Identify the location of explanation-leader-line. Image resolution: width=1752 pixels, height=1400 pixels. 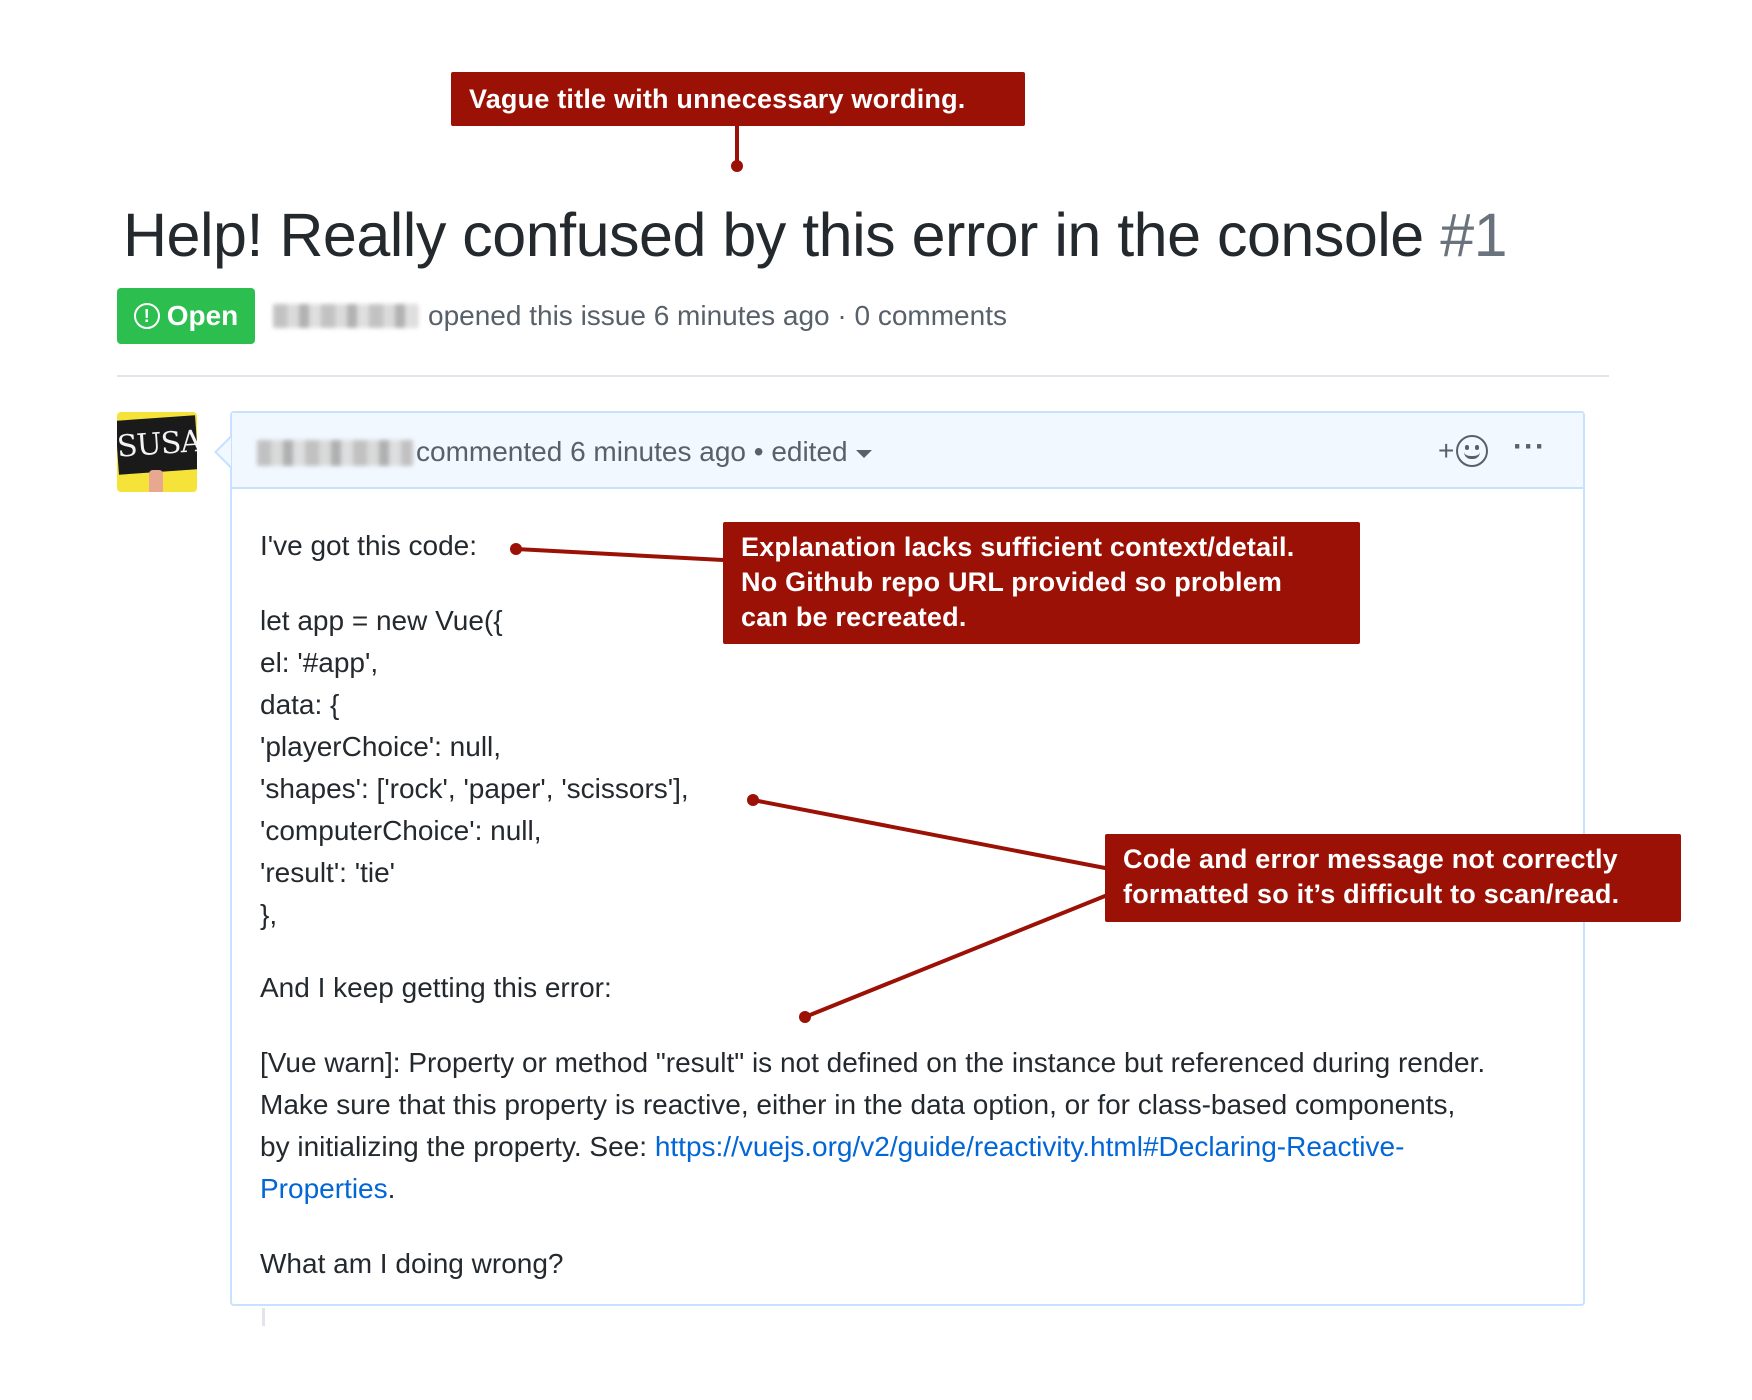
(619, 554).